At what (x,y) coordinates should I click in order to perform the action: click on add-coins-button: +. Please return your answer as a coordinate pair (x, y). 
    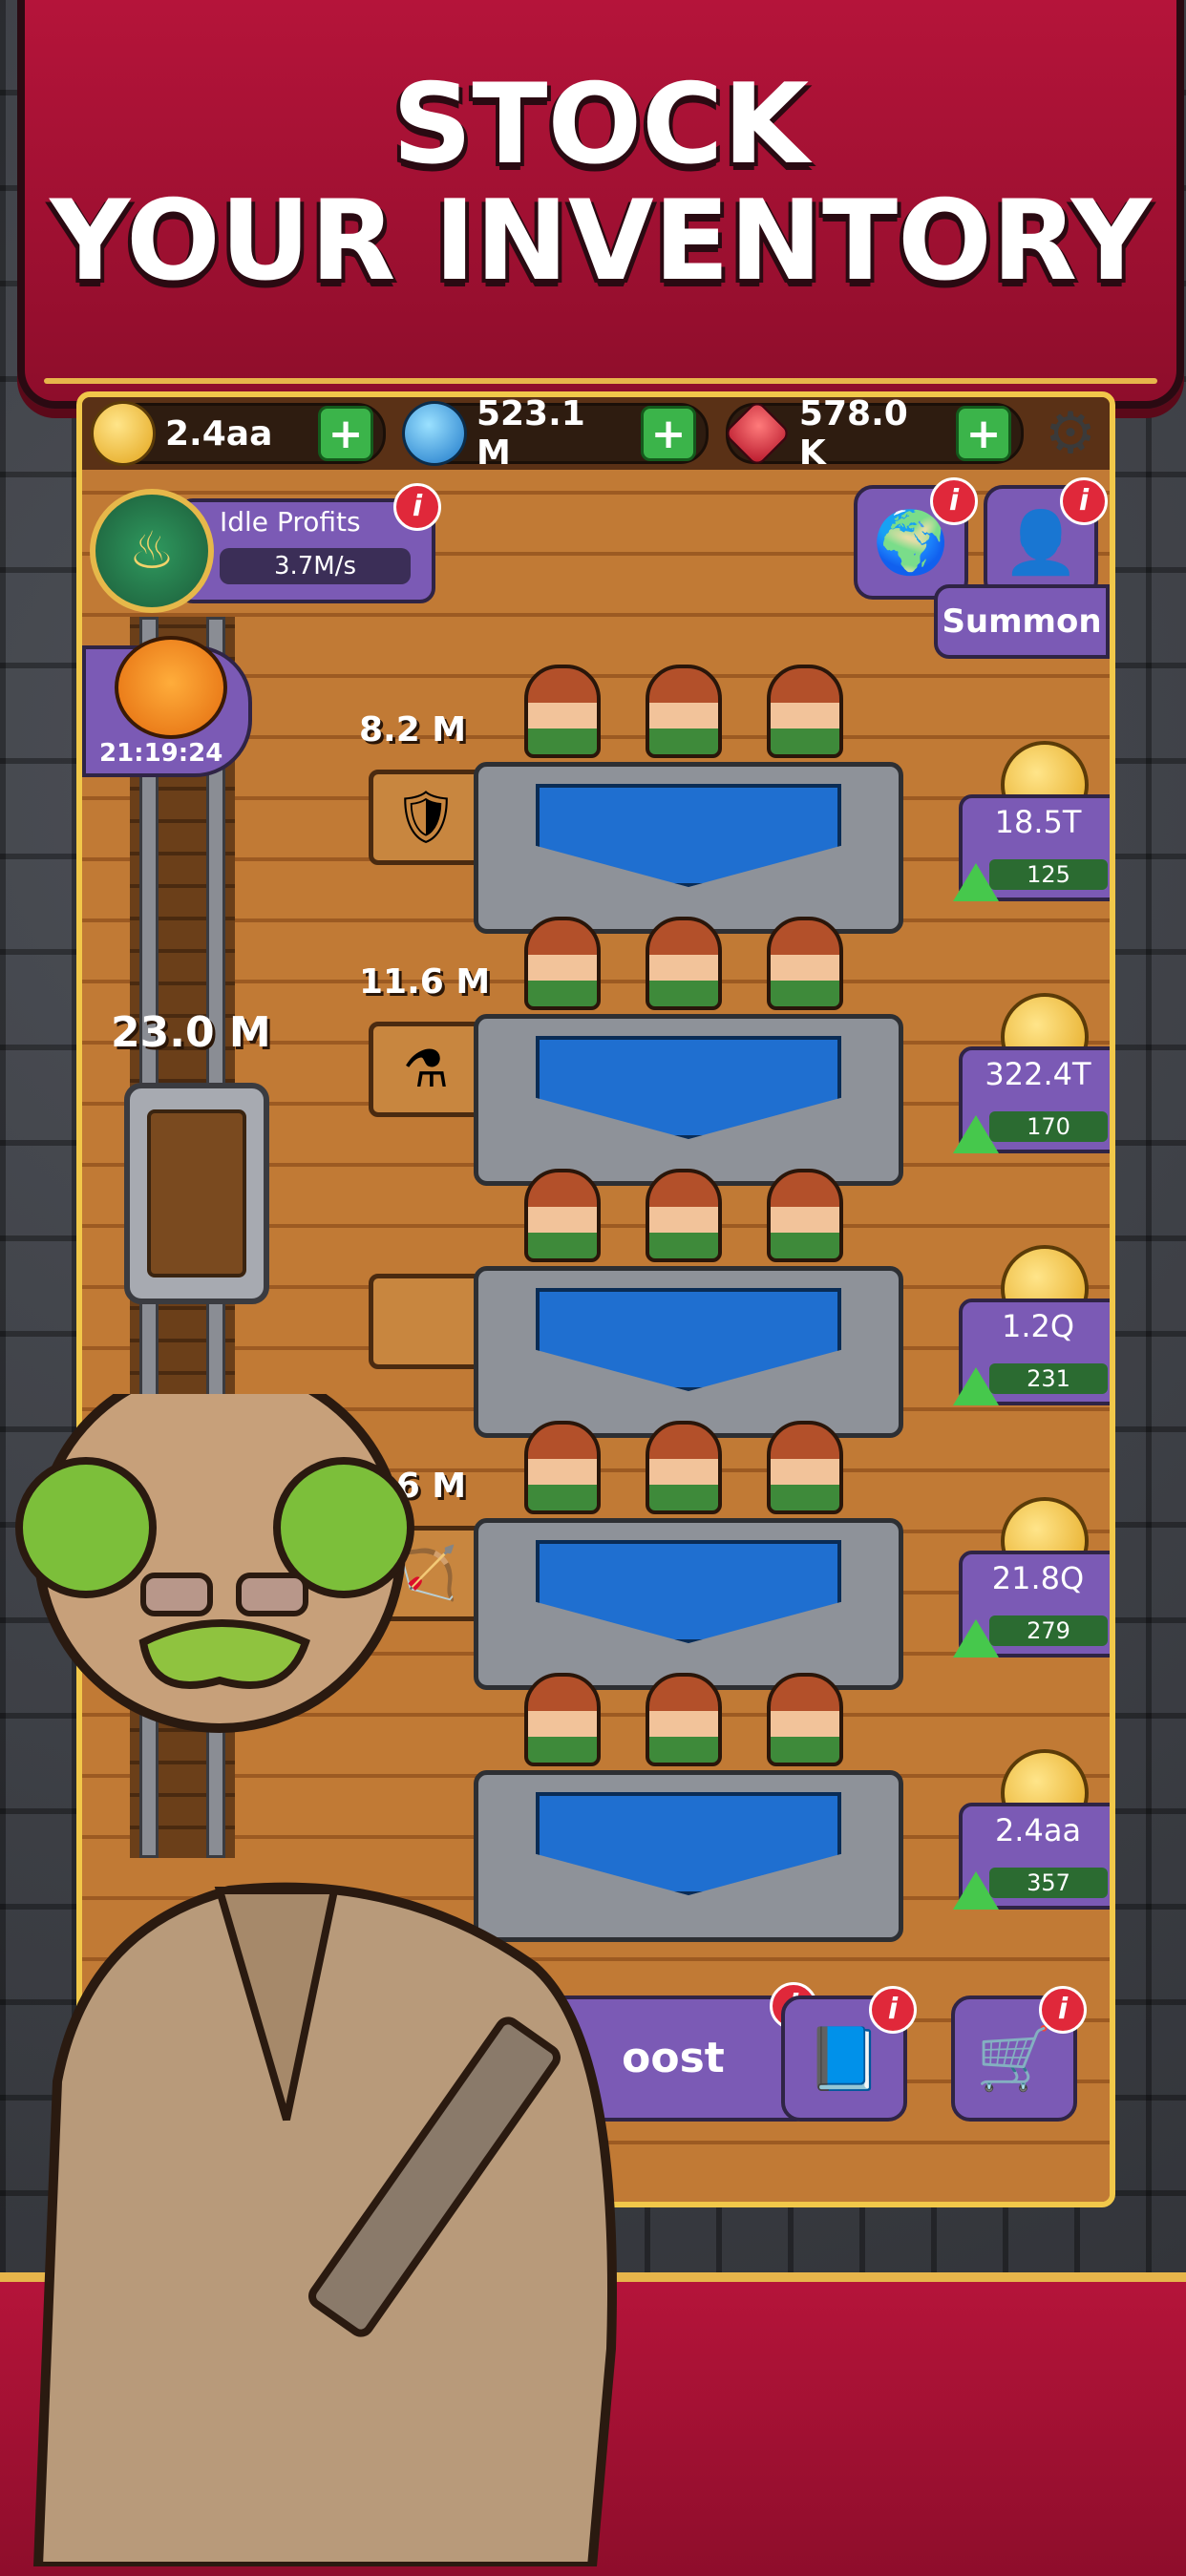
    Looking at the image, I should click on (346, 433).